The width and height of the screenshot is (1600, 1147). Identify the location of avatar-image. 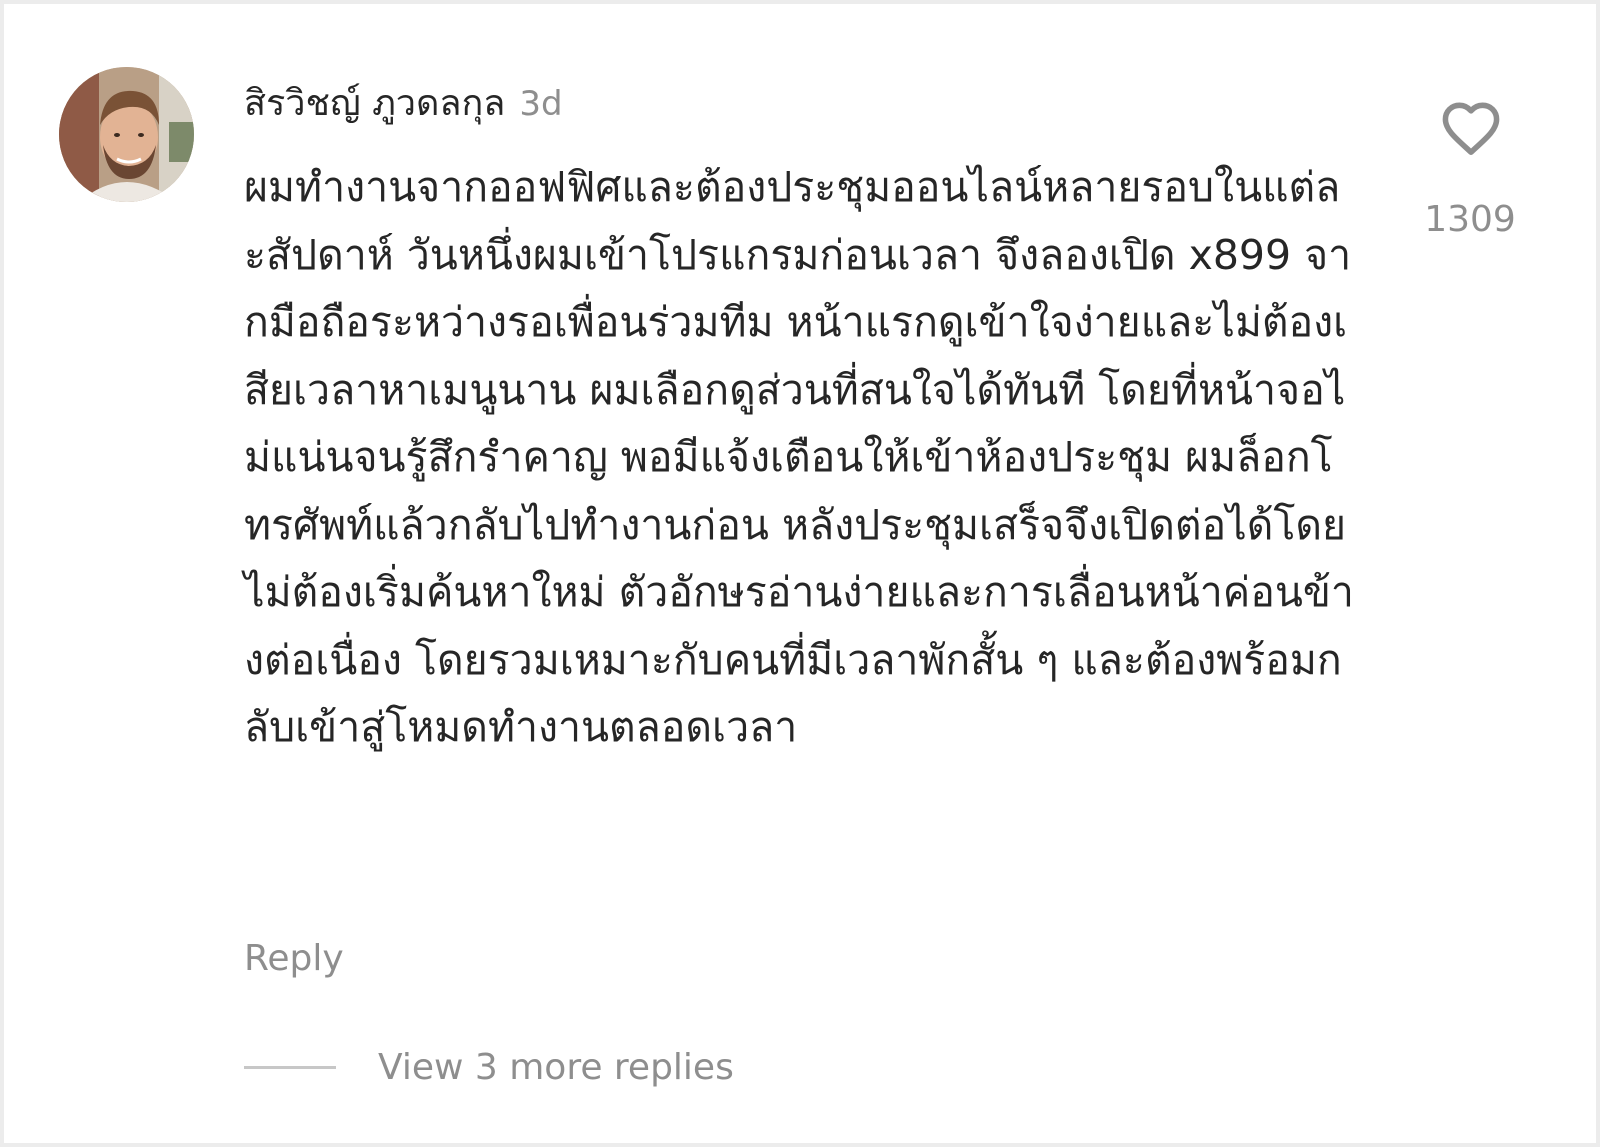
(126, 134).